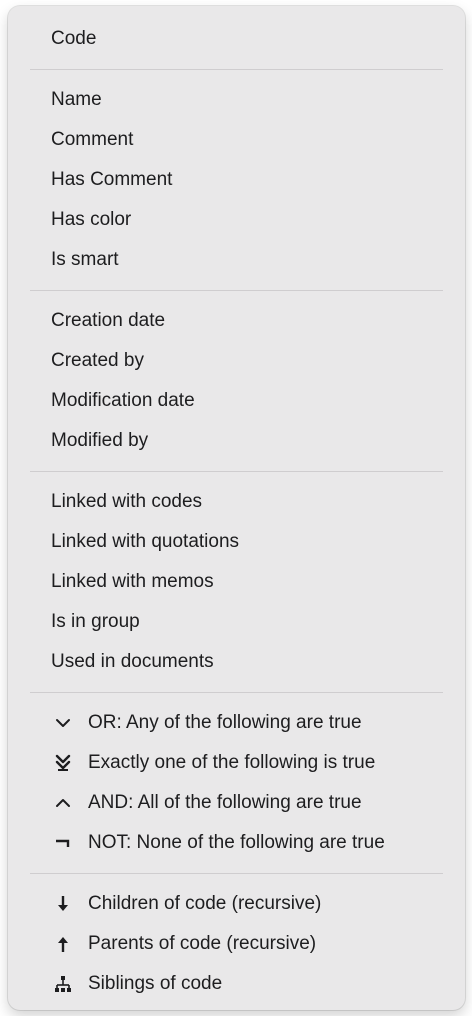  What do you see at coordinates (63, 763) in the screenshot?
I see `exactly-one-icon` at bounding box center [63, 763].